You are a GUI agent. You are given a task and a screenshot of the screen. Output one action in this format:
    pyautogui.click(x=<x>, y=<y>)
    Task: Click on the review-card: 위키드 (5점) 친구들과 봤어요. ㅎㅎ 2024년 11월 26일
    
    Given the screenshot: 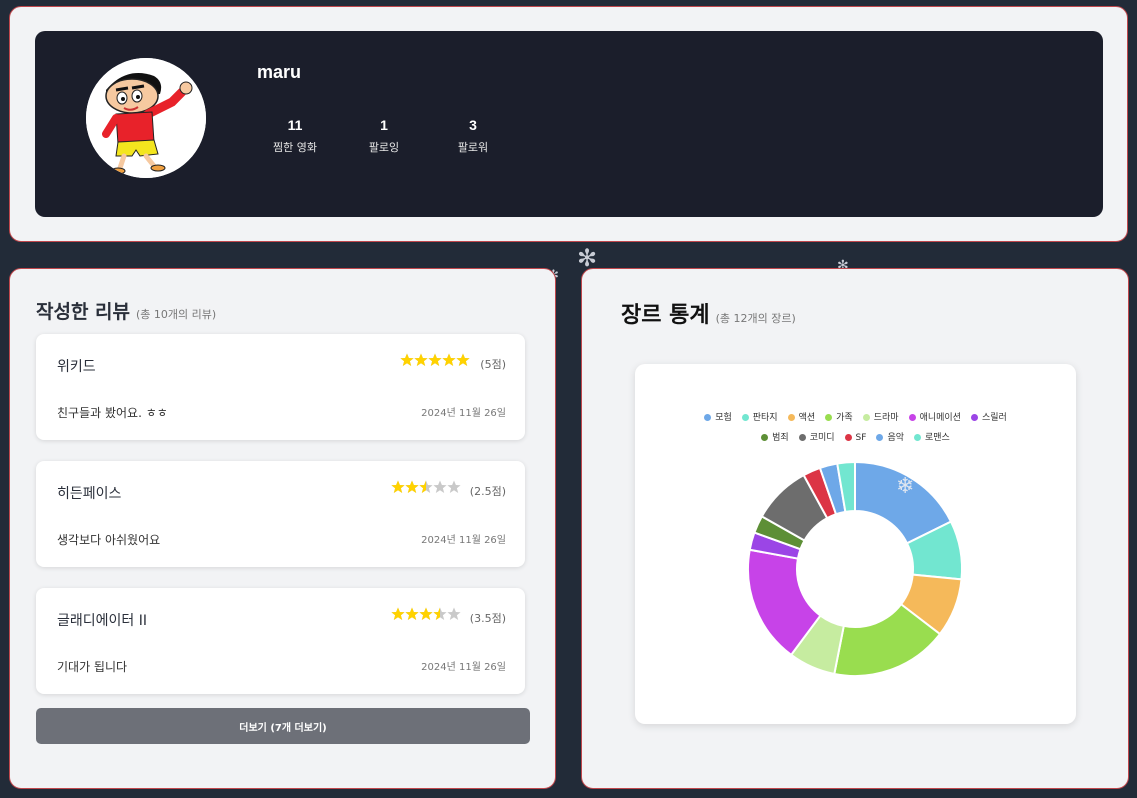 What is the action you would take?
    pyautogui.click(x=280, y=387)
    